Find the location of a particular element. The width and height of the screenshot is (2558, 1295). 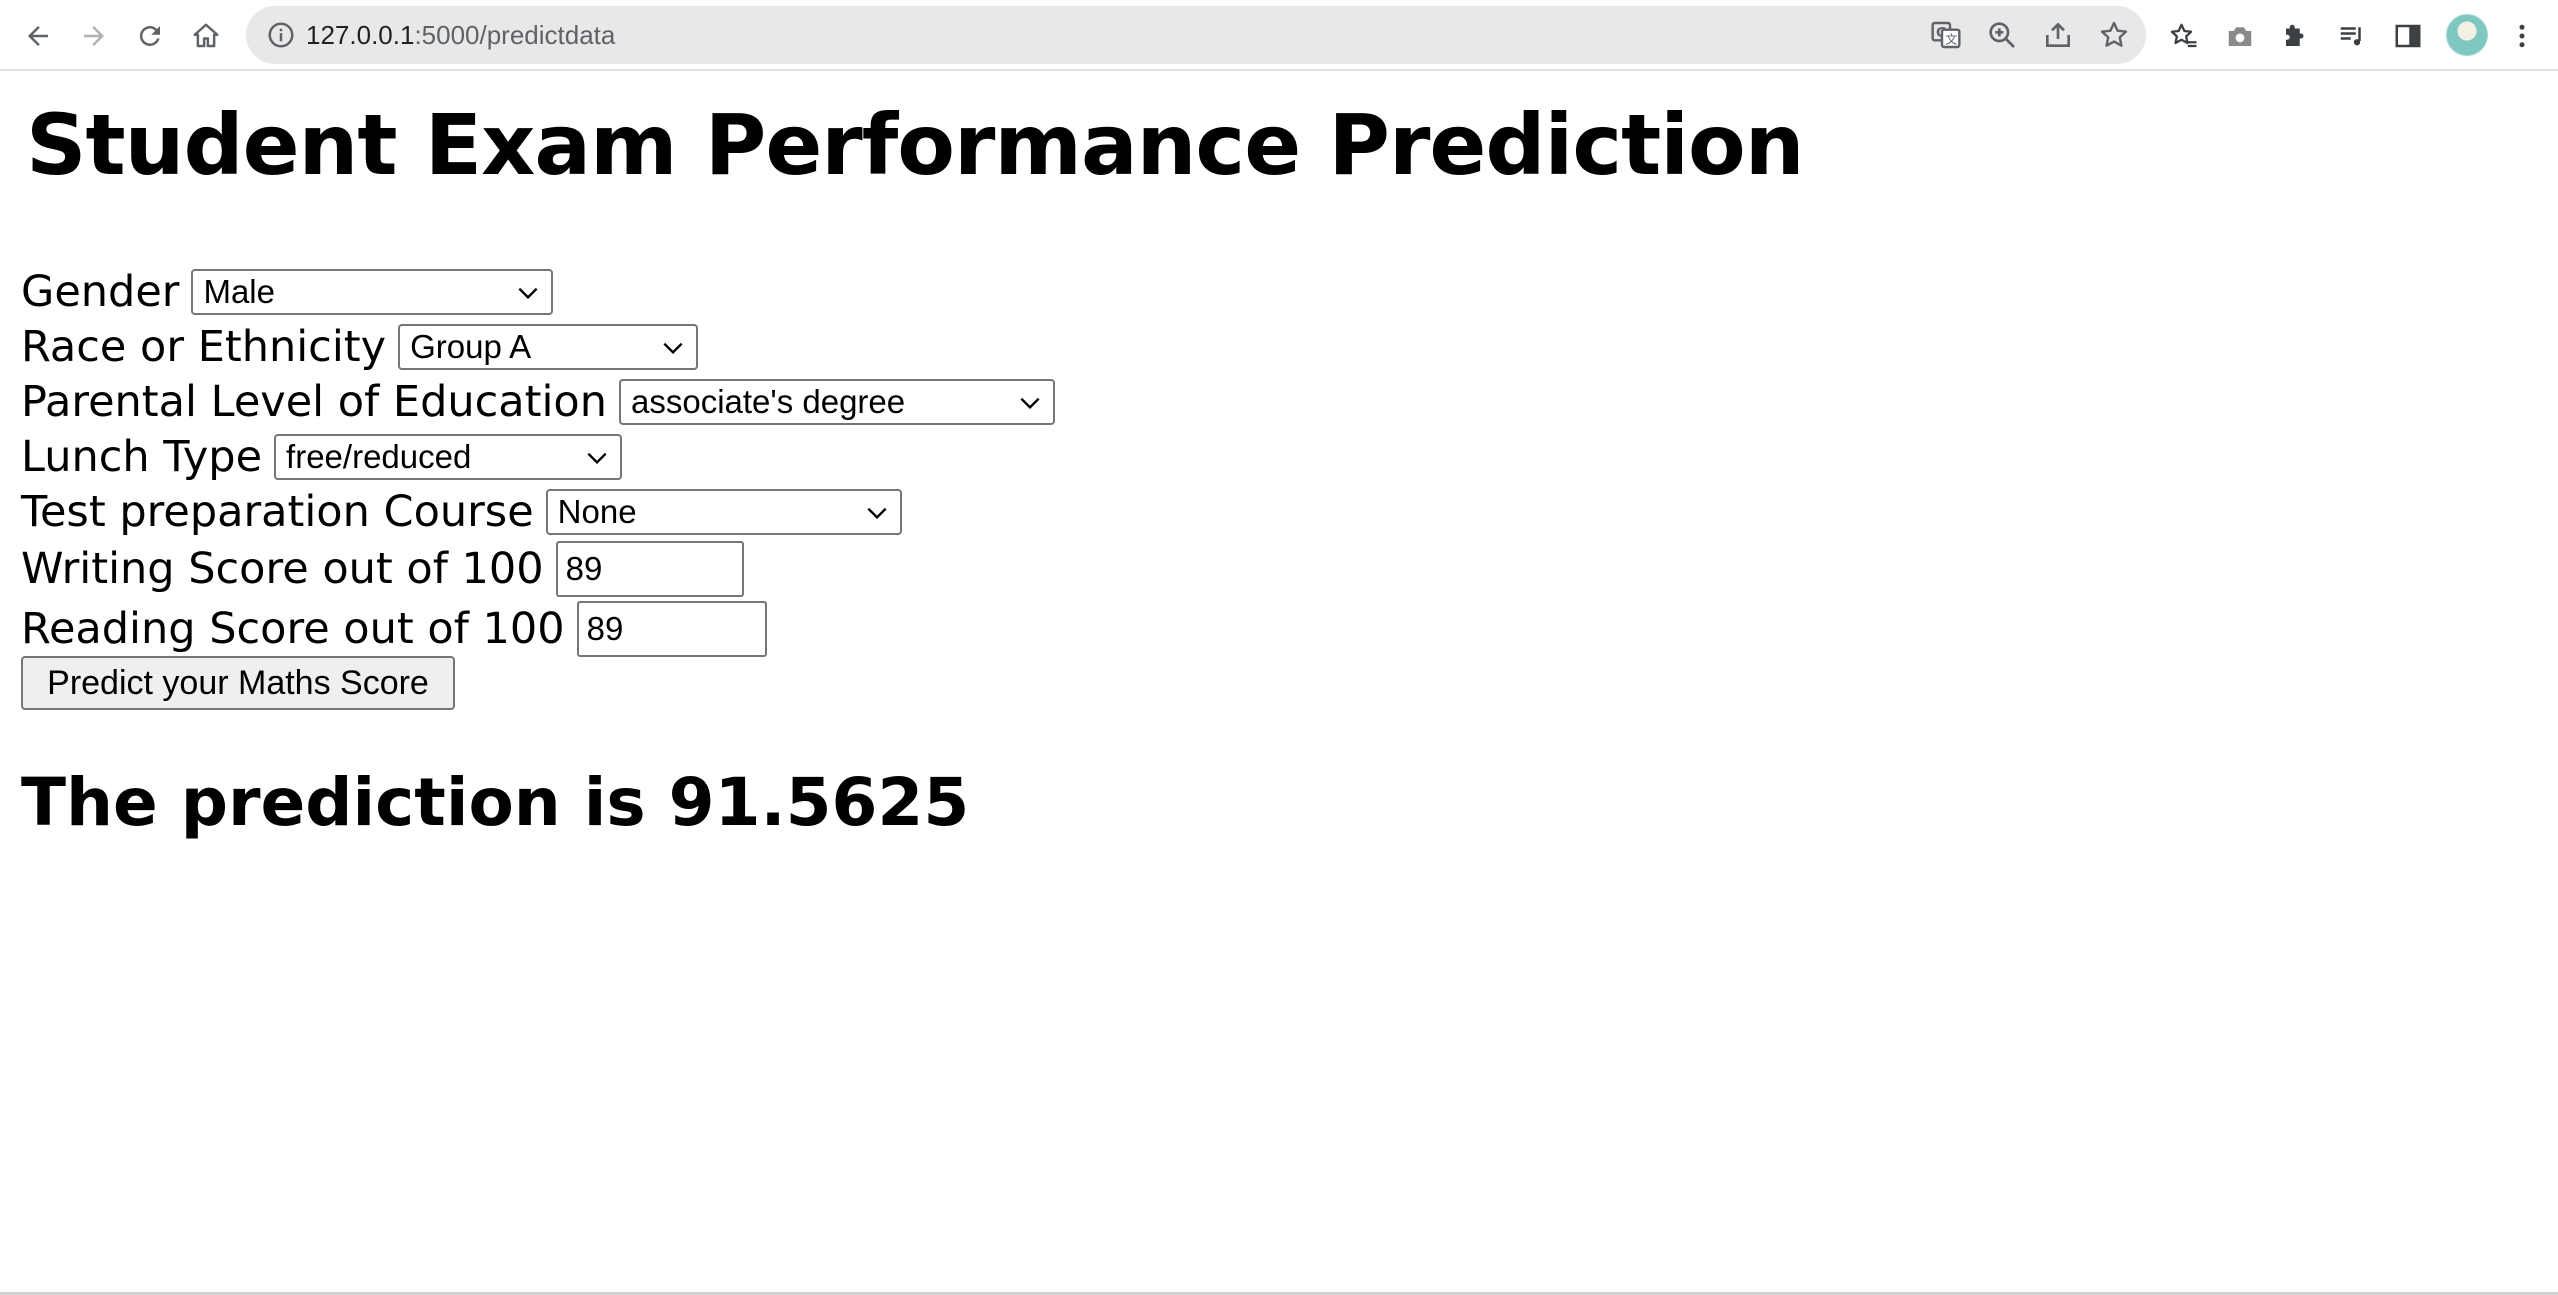

test-prep-value: None is located at coordinates (597, 511).